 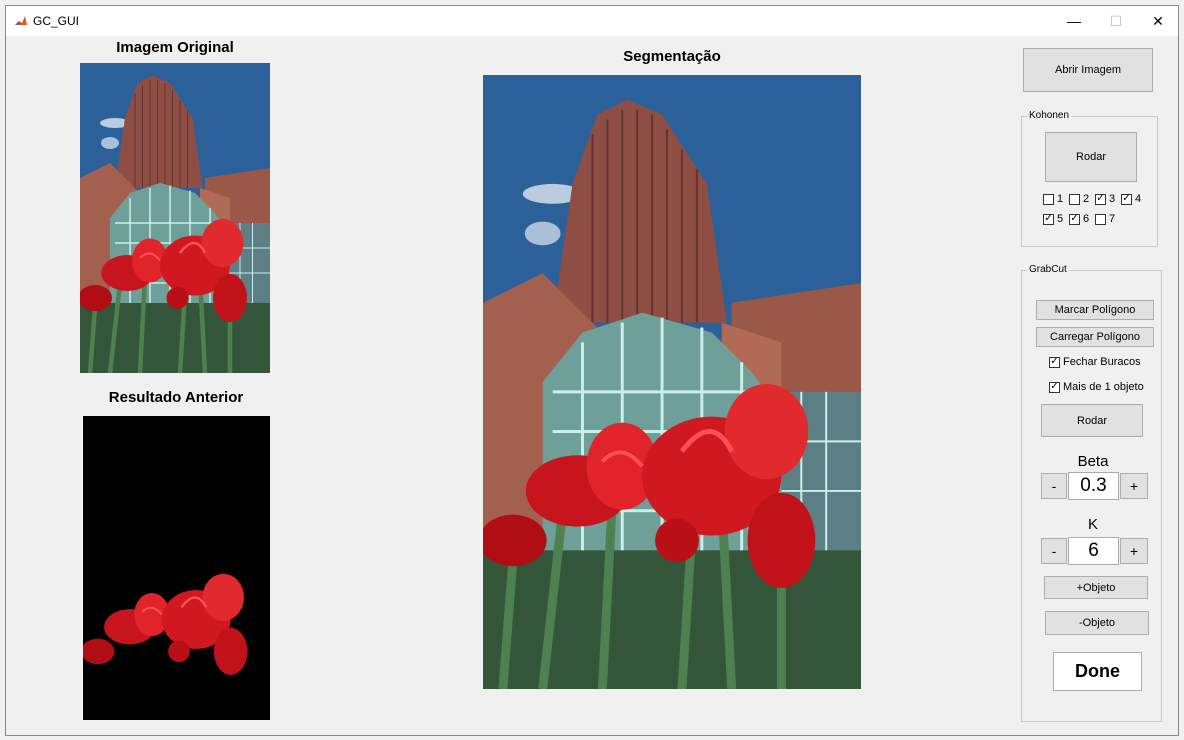 What do you see at coordinates (1134, 486) in the screenshot?
I see `beta-plus-button: +` at bounding box center [1134, 486].